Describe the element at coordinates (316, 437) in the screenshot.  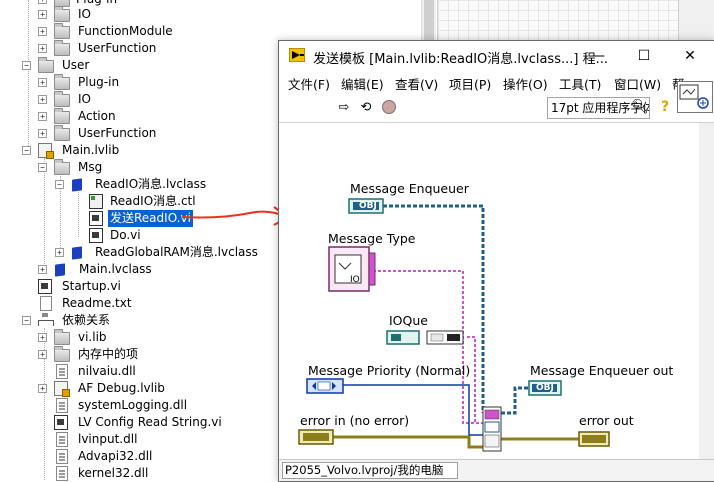
I see `error-in-terminal` at that location.